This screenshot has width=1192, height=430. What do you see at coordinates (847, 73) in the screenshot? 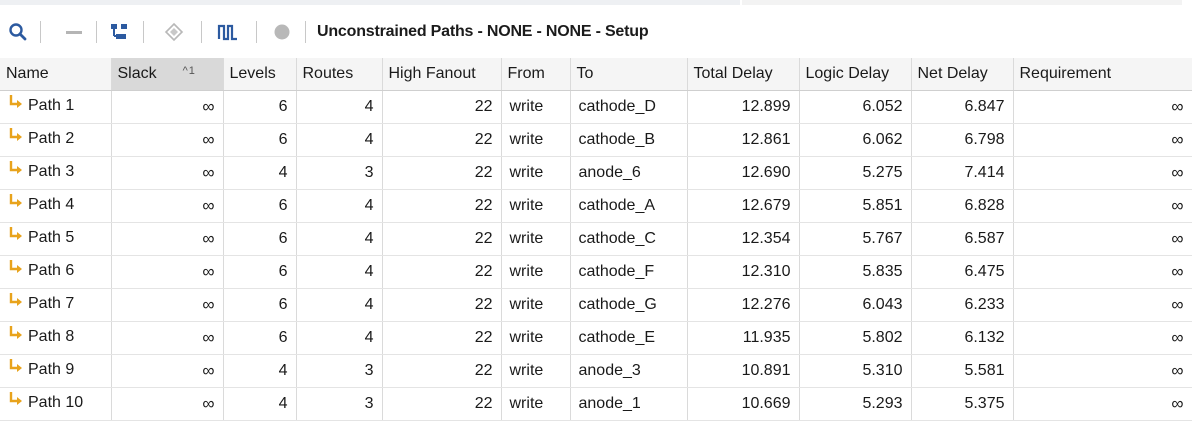
I see `col-label: Logic Delay` at bounding box center [847, 73].